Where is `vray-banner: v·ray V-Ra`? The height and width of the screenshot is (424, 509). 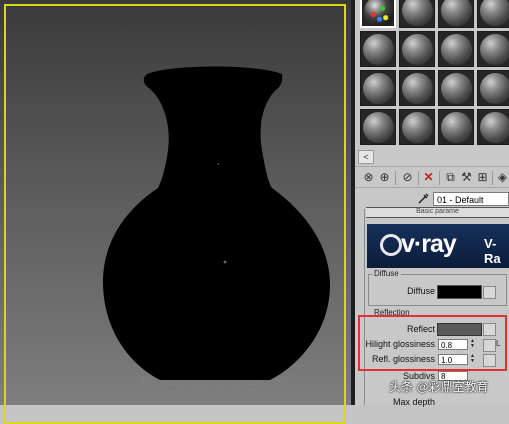
vray-banner: v·ray V-Ra is located at coordinates (438, 246).